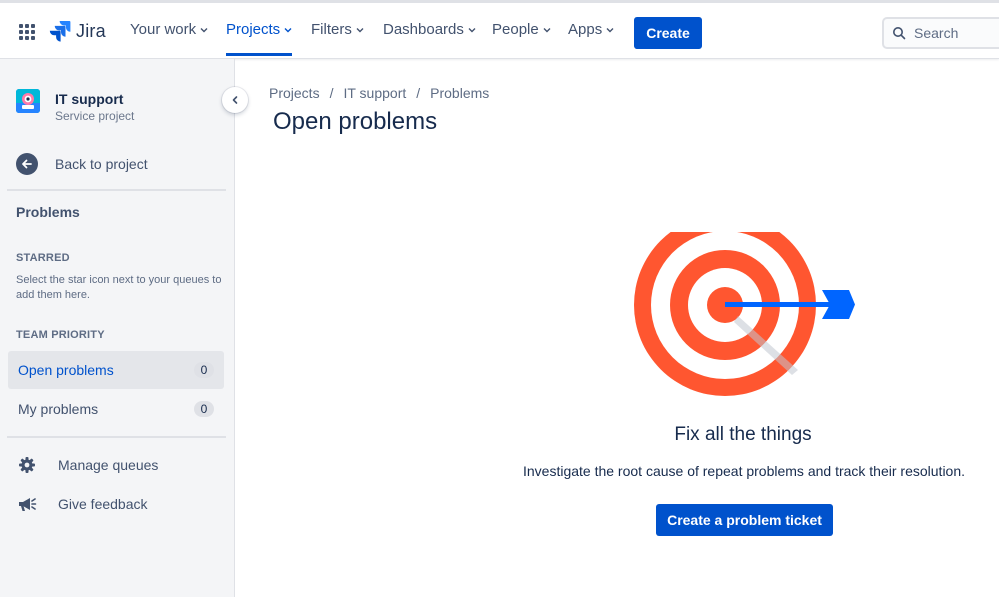 This screenshot has width=999, height=597. I want to click on create-problem-ticket-button: Create a problem ticket, so click(744, 520).